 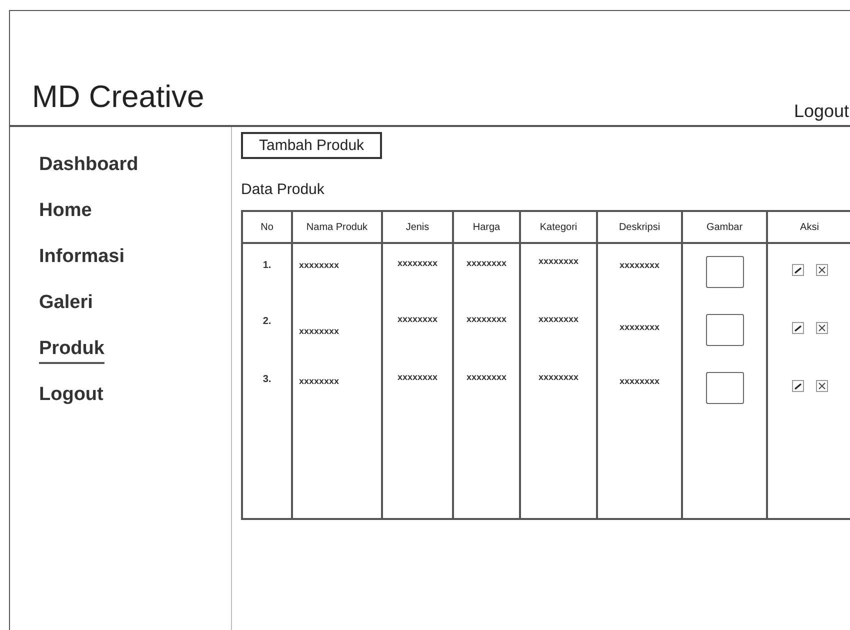 I want to click on sidebar-item: Logout, so click(x=71, y=406).